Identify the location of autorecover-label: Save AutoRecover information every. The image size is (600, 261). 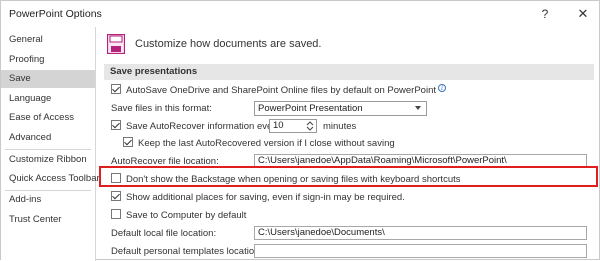
(203, 126).